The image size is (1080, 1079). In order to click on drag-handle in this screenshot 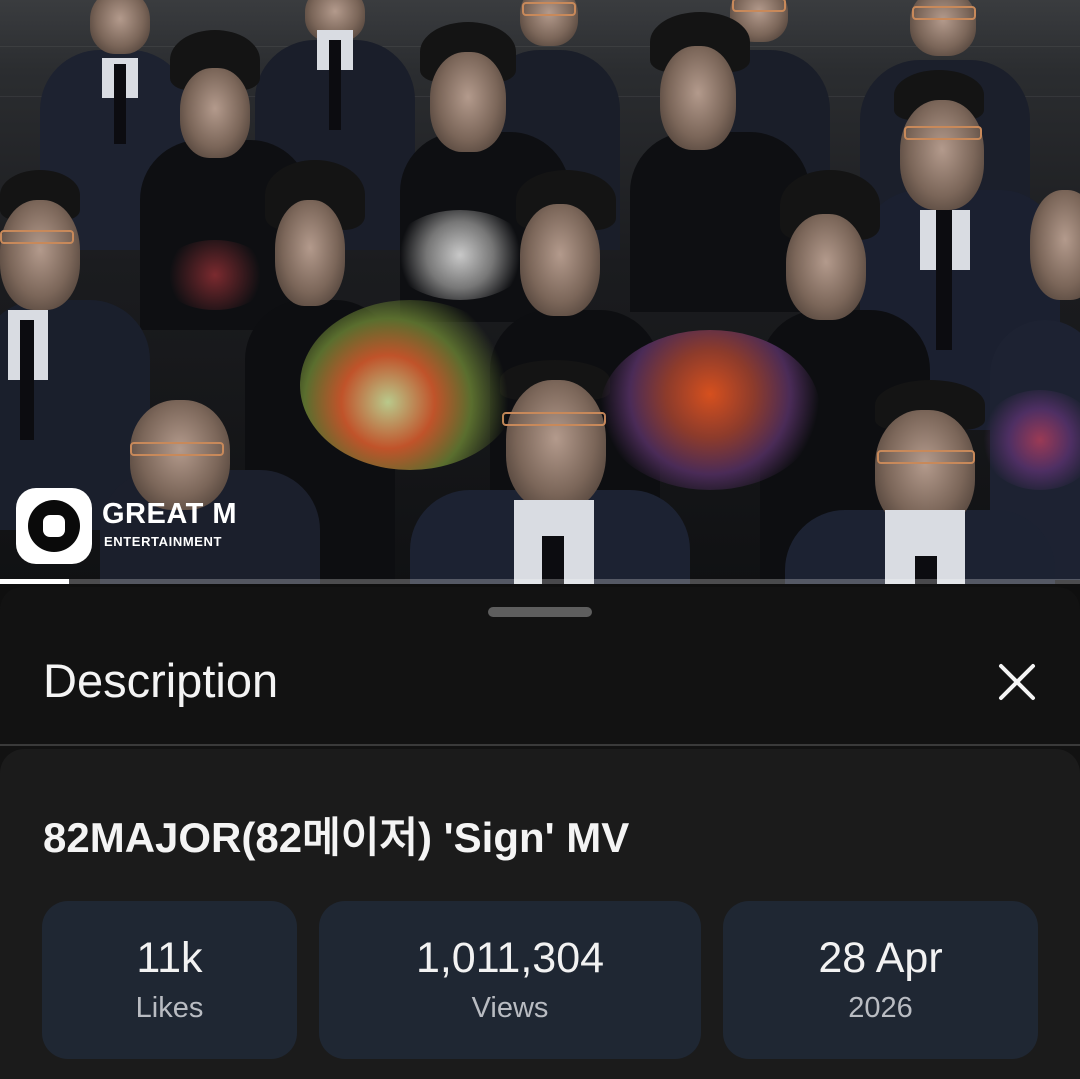, I will do `click(540, 612)`.